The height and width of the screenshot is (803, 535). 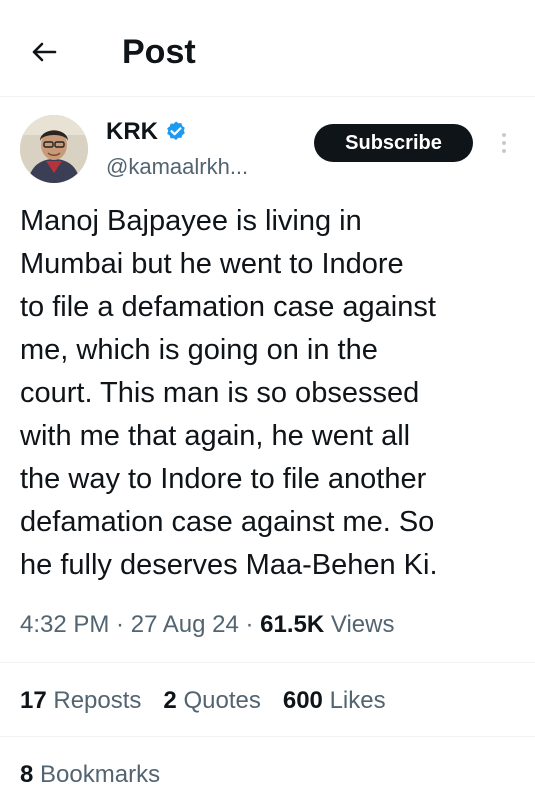 I want to click on tweet-text-line: defamation case against me. So, so click(x=227, y=522).